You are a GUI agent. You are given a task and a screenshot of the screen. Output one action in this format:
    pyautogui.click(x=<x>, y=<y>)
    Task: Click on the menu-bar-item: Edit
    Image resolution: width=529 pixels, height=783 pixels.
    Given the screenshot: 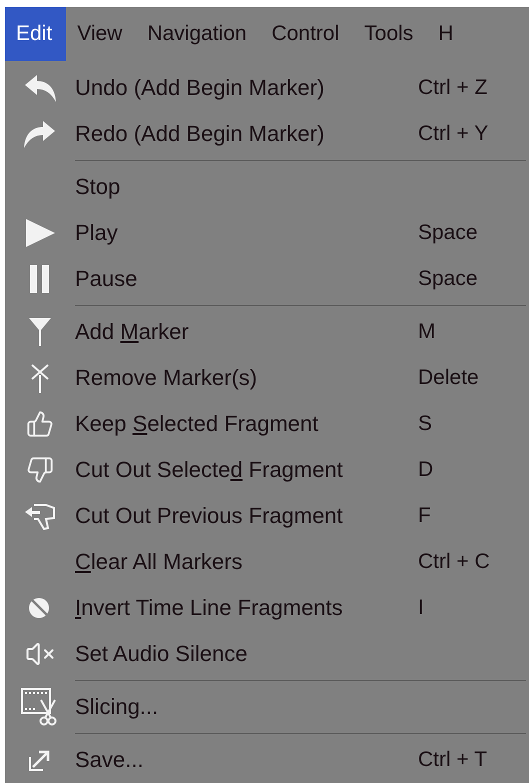 What is the action you would take?
    pyautogui.click(x=35, y=34)
    